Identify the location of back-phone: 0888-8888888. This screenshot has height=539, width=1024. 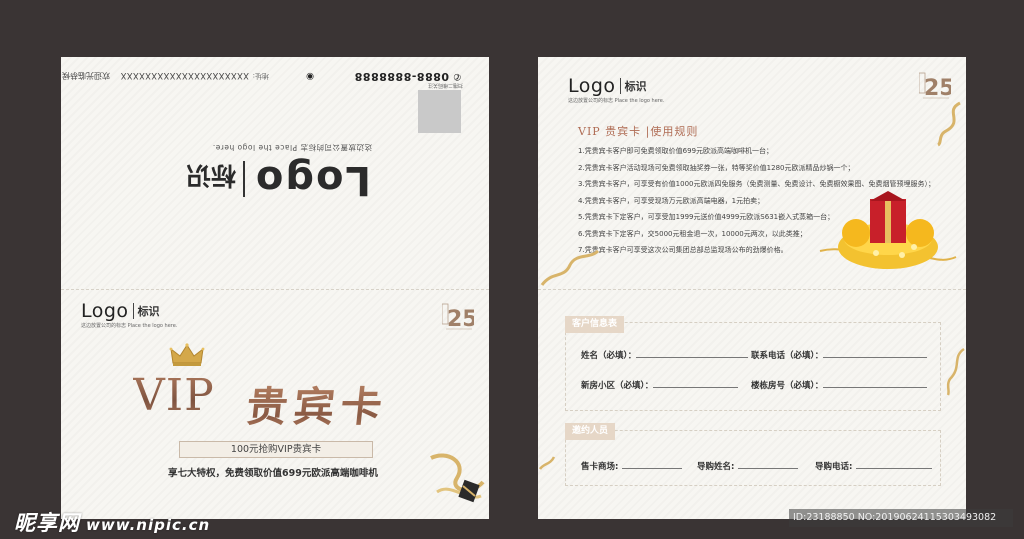
(401, 76).